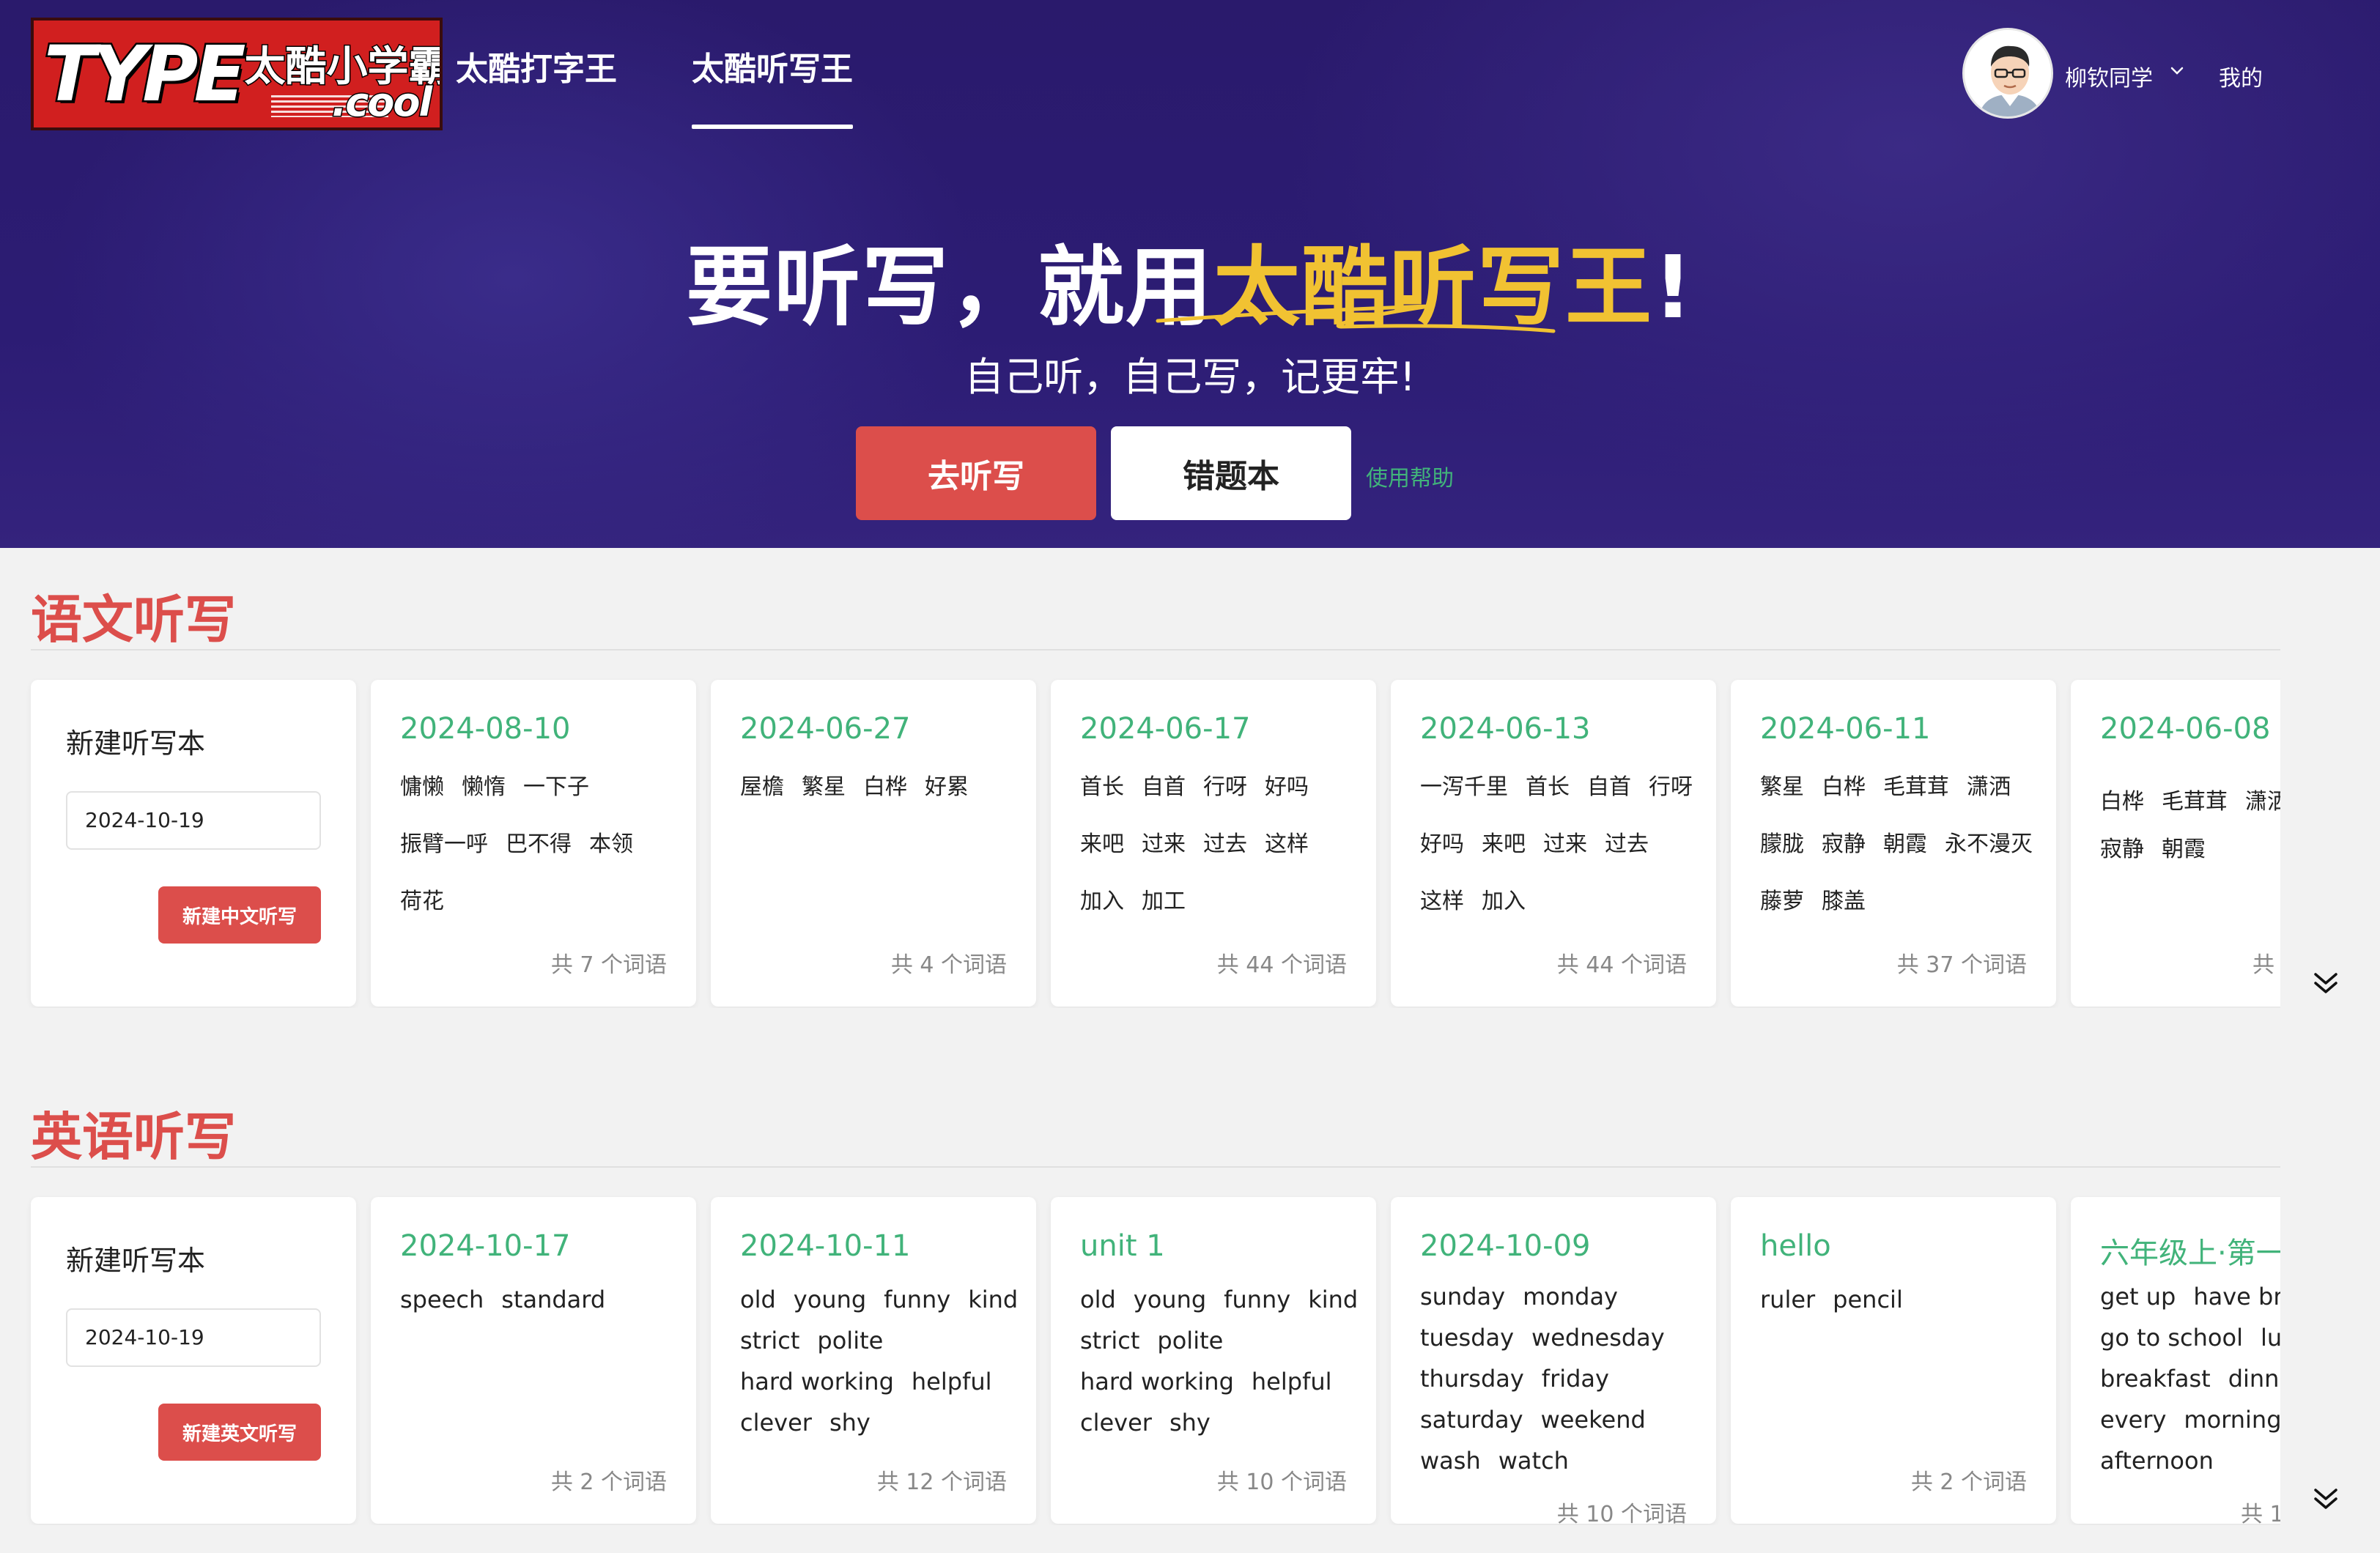  Describe the element at coordinates (772, 85) in the screenshot. I see `nav-dictation-king: 太酷听写王` at that location.